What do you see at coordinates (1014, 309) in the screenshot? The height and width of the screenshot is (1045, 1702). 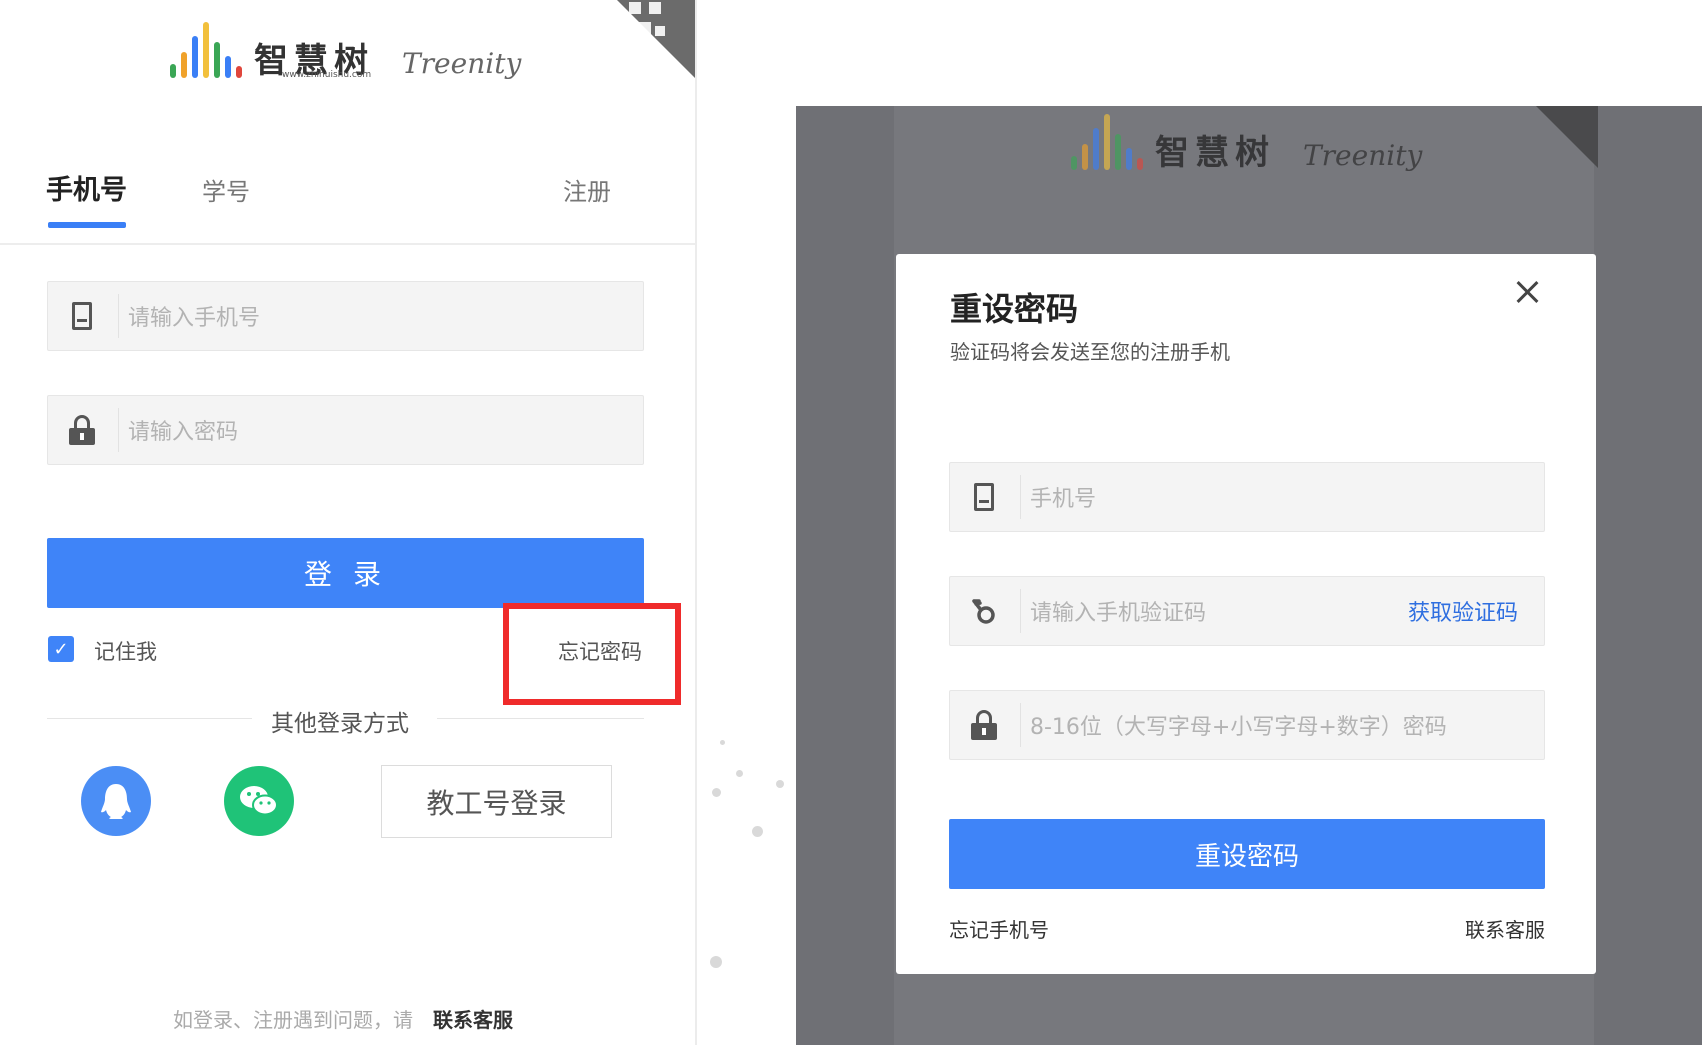 I see `modal-title: 重设密码` at bounding box center [1014, 309].